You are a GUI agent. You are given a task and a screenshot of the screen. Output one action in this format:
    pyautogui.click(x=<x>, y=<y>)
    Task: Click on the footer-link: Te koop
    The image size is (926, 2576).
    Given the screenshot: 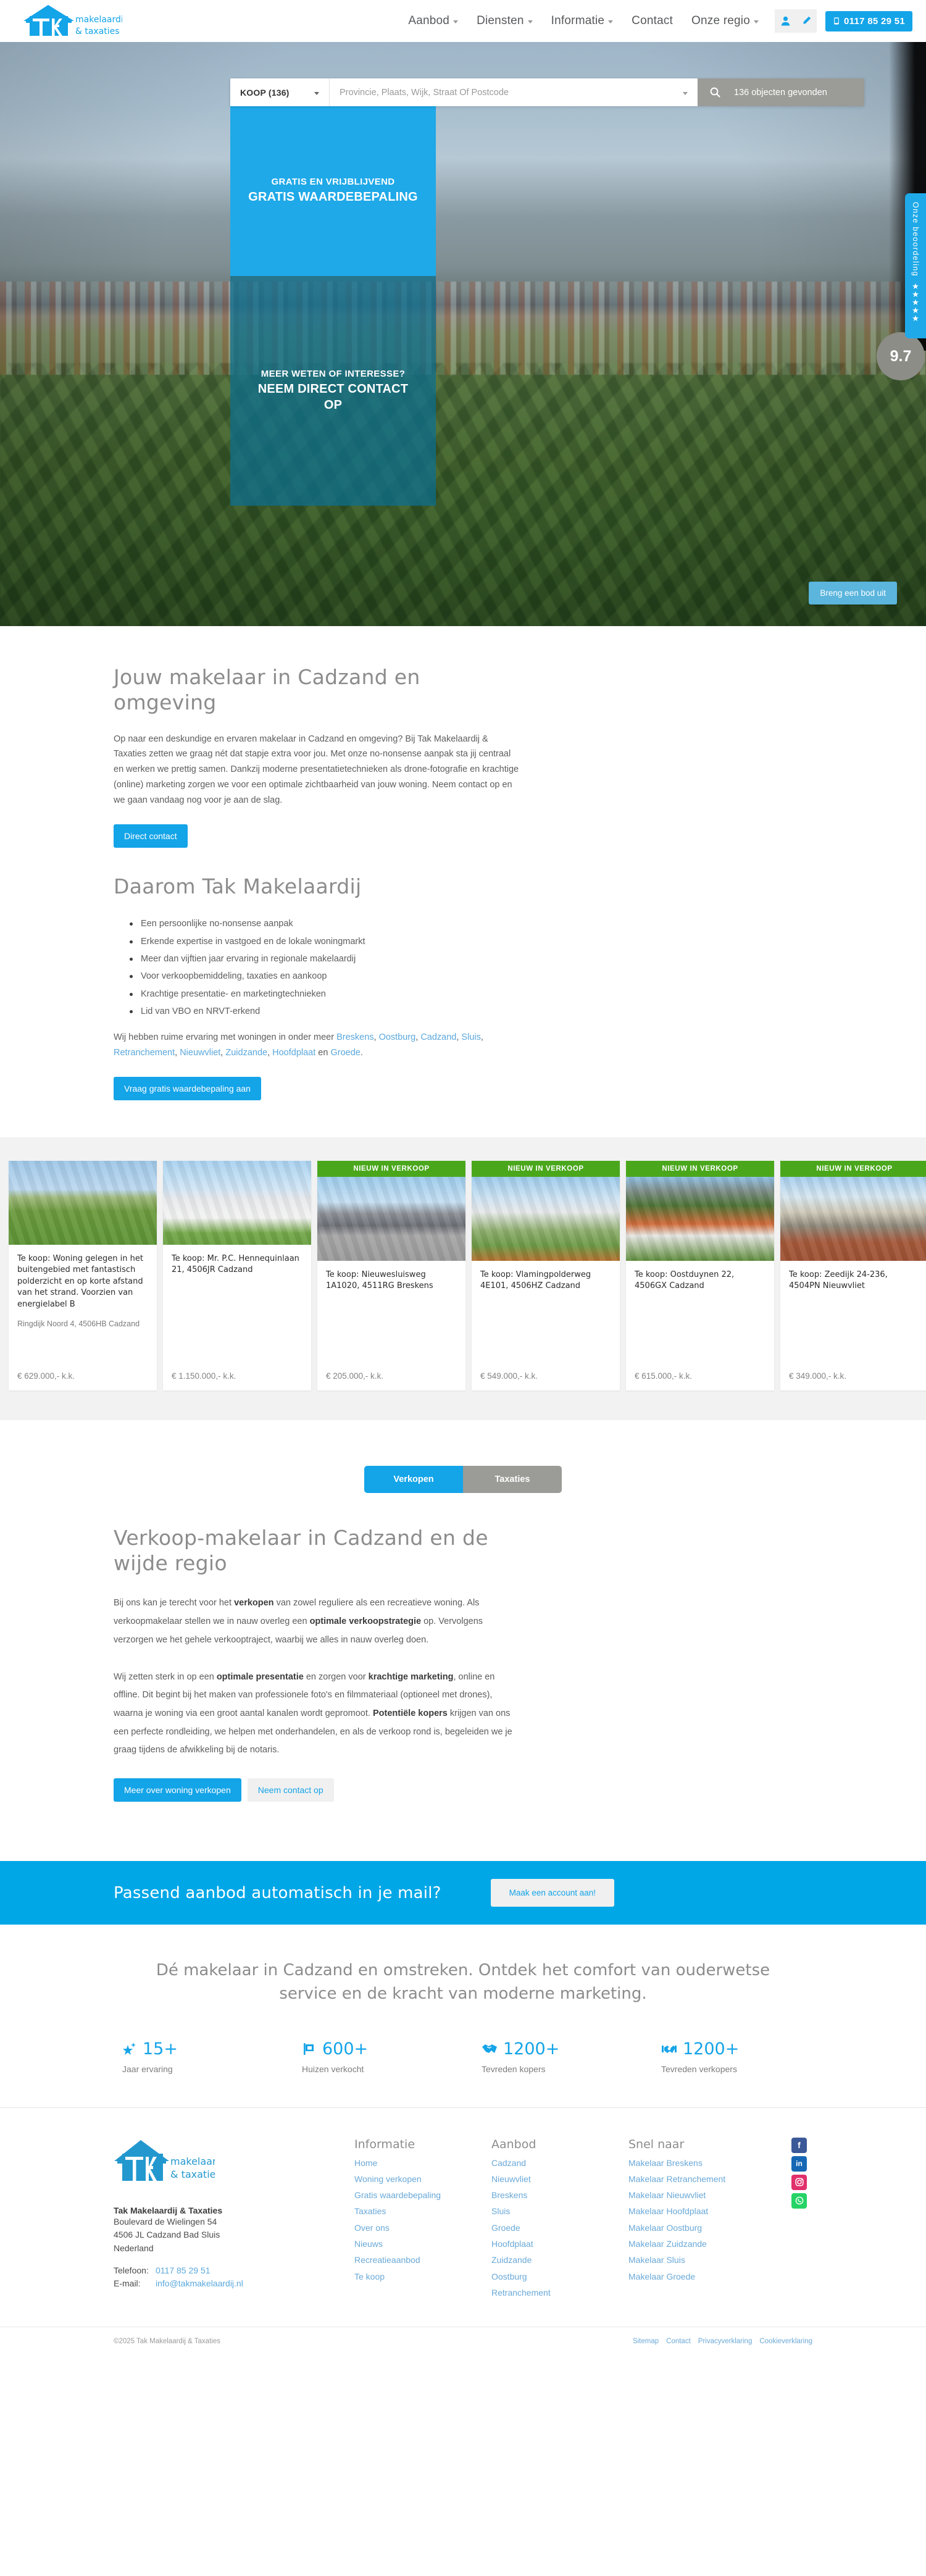 What is the action you would take?
    pyautogui.click(x=369, y=2276)
    